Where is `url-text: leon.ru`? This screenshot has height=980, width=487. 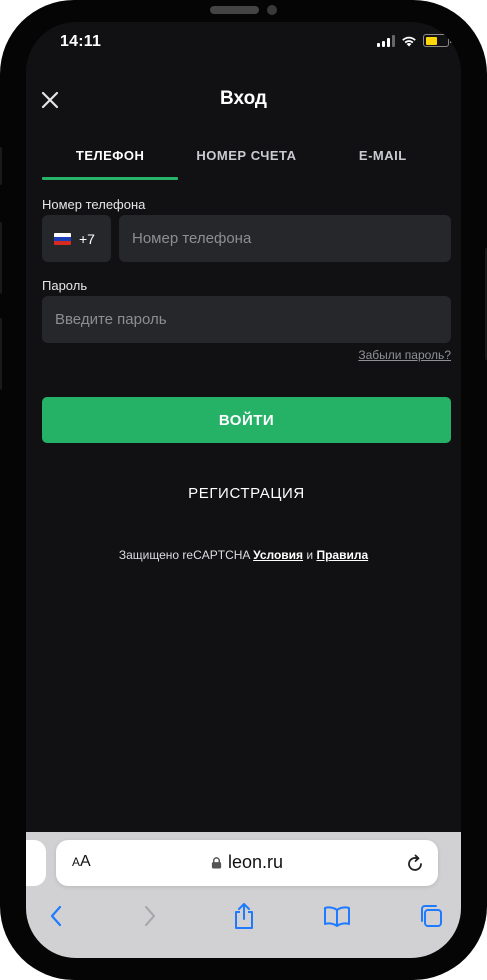
url-text: leon.ru is located at coordinates (255, 862).